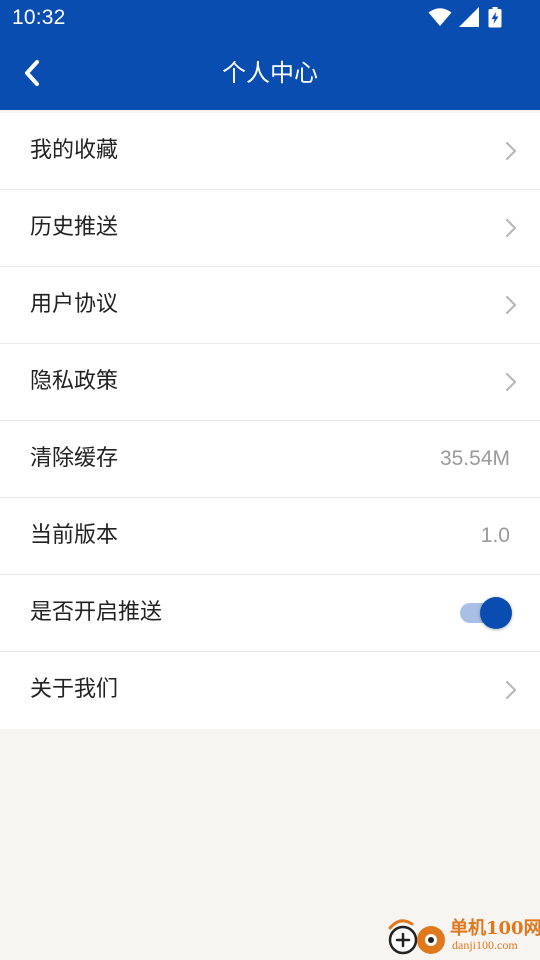 Image resolution: width=540 pixels, height=960 pixels. Describe the element at coordinates (495, 928) in the screenshot. I see `watermark-brand: 单机100网` at that location.